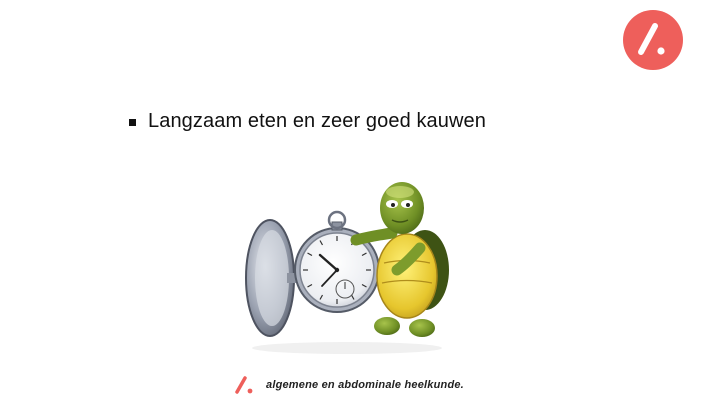  I want to click on bullet-text: Langzaam eten en zeer goed kauwen, so click(317, 121).